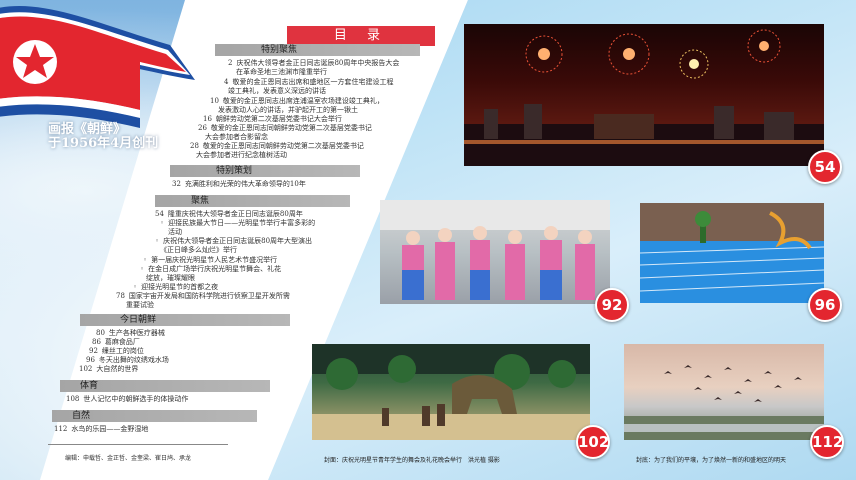  What do you see at coordinates (279, 50) in the screenshot?
I see `section-label: 特别聚焦` at bounding box center [279, 50].